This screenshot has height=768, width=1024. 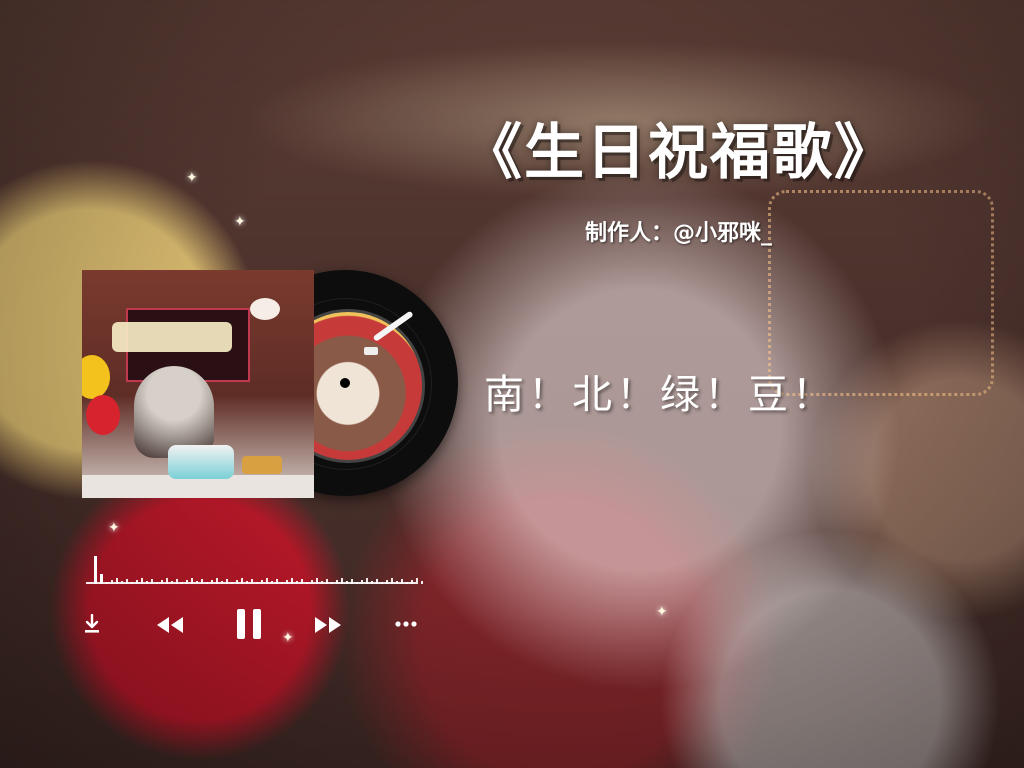 I want to click on previous-button, so click(x=170, y=625).